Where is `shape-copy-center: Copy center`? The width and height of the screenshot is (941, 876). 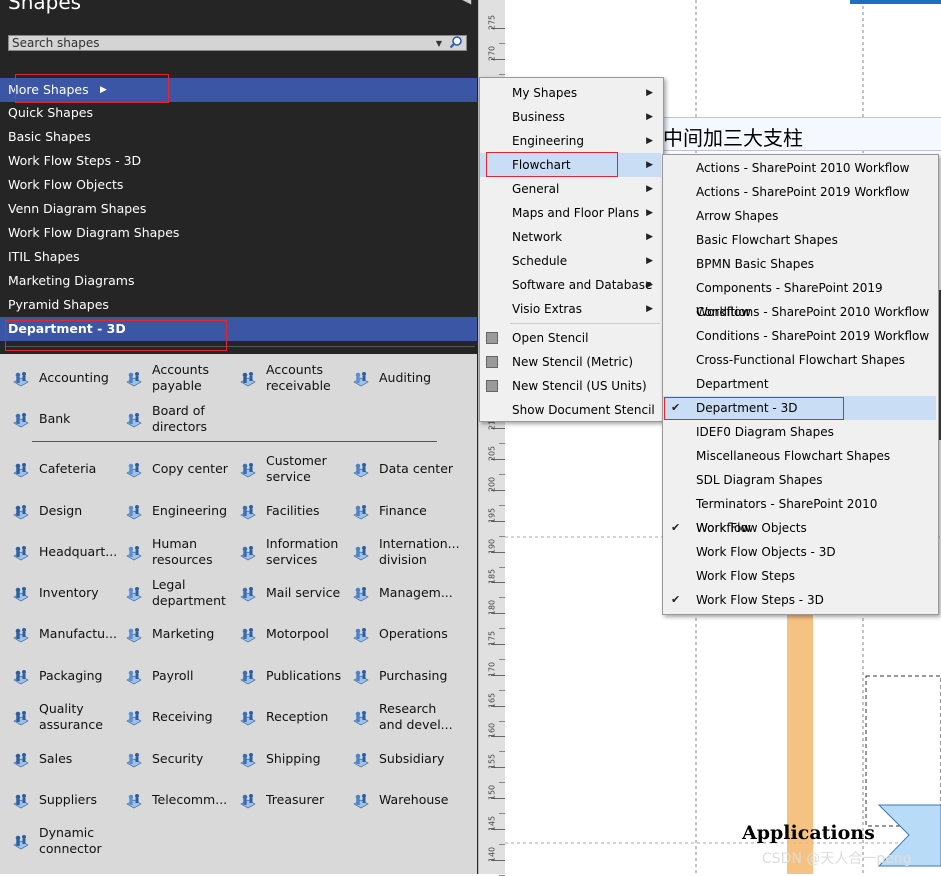
shape-copy-center: Copy center is located at coordinates (174, 469).